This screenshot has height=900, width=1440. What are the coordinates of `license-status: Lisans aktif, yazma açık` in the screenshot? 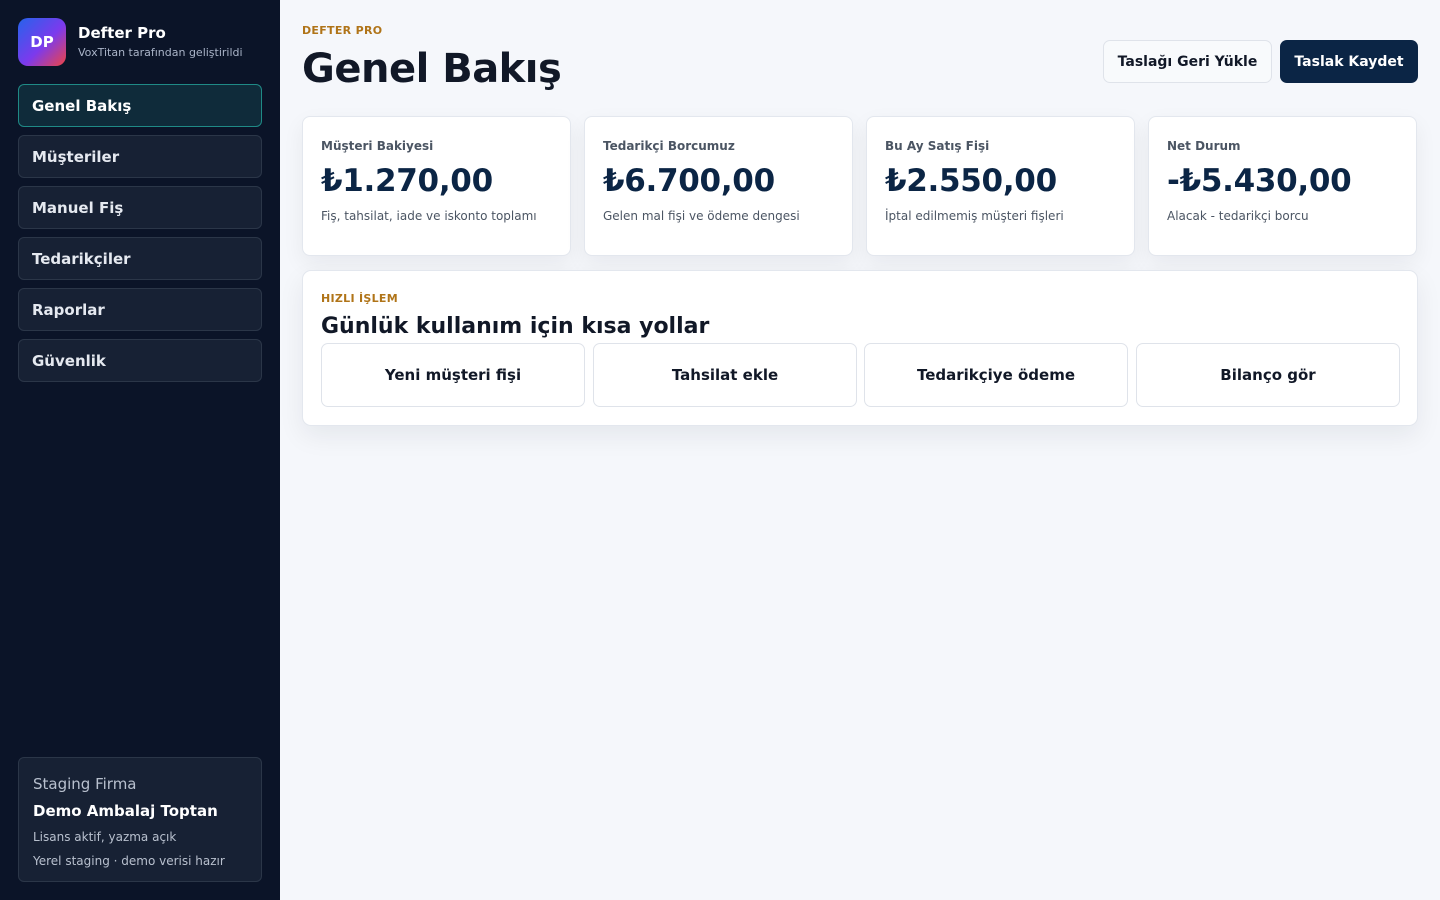 It's located at (105, 837).